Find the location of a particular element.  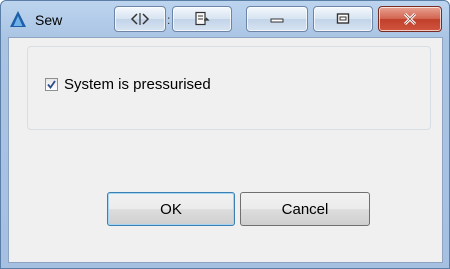

minimize-button is located at coordinates (277, 19).